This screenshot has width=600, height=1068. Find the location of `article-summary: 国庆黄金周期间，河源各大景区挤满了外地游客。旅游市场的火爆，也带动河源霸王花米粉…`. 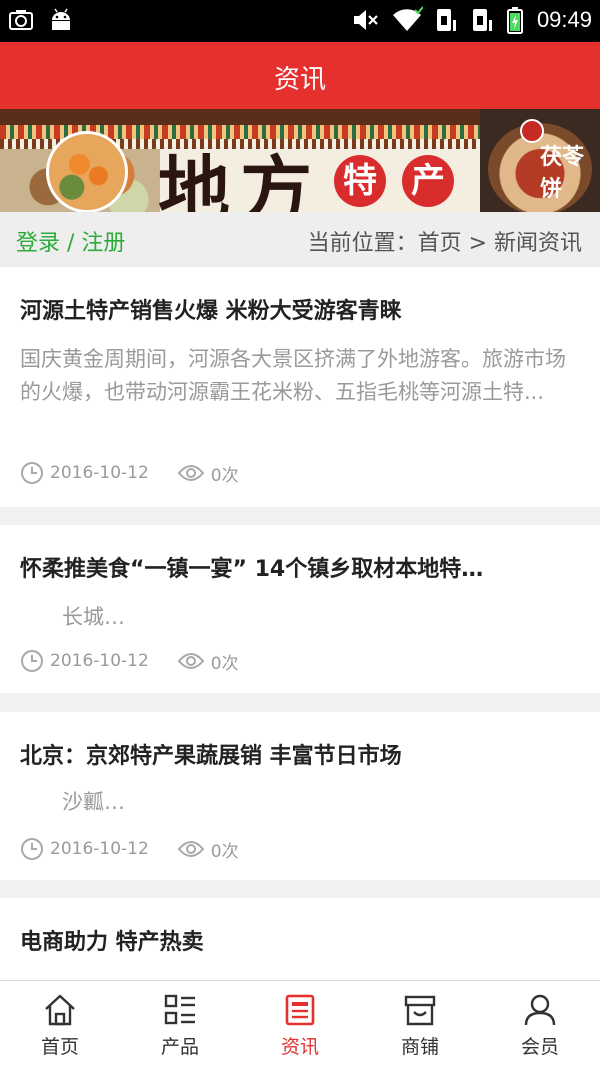

article-summary: 国庆黄金周期间，河源各大景区挤满了外地游客。旅游市场的火爆，也带动河源霸王花米粉… is located at coordinates (293, 375).